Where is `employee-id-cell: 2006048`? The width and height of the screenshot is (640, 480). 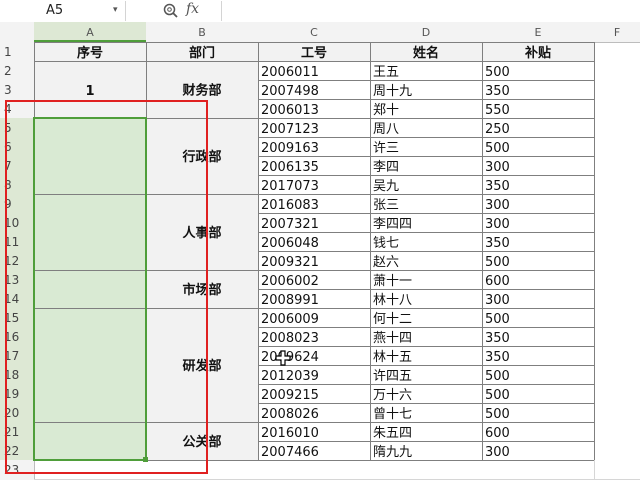 employee-id-cell: 2006048 is located at coordinates (290, 243).